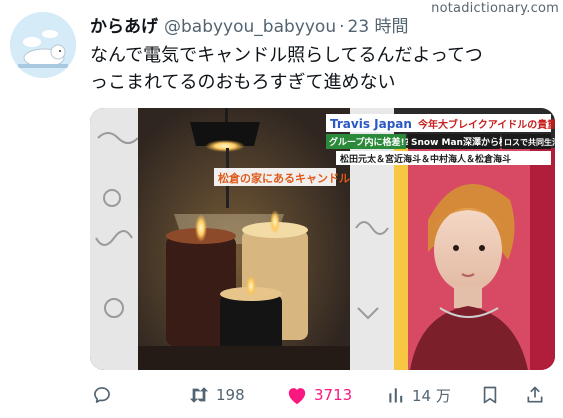 This screenshot has height=418, width=563. Describe the element at coordinates (425, 159) in the screenshot. I see `tv-names: 松田元太＆宮近海斗＆中村海人＆松倉海斗` at that location.